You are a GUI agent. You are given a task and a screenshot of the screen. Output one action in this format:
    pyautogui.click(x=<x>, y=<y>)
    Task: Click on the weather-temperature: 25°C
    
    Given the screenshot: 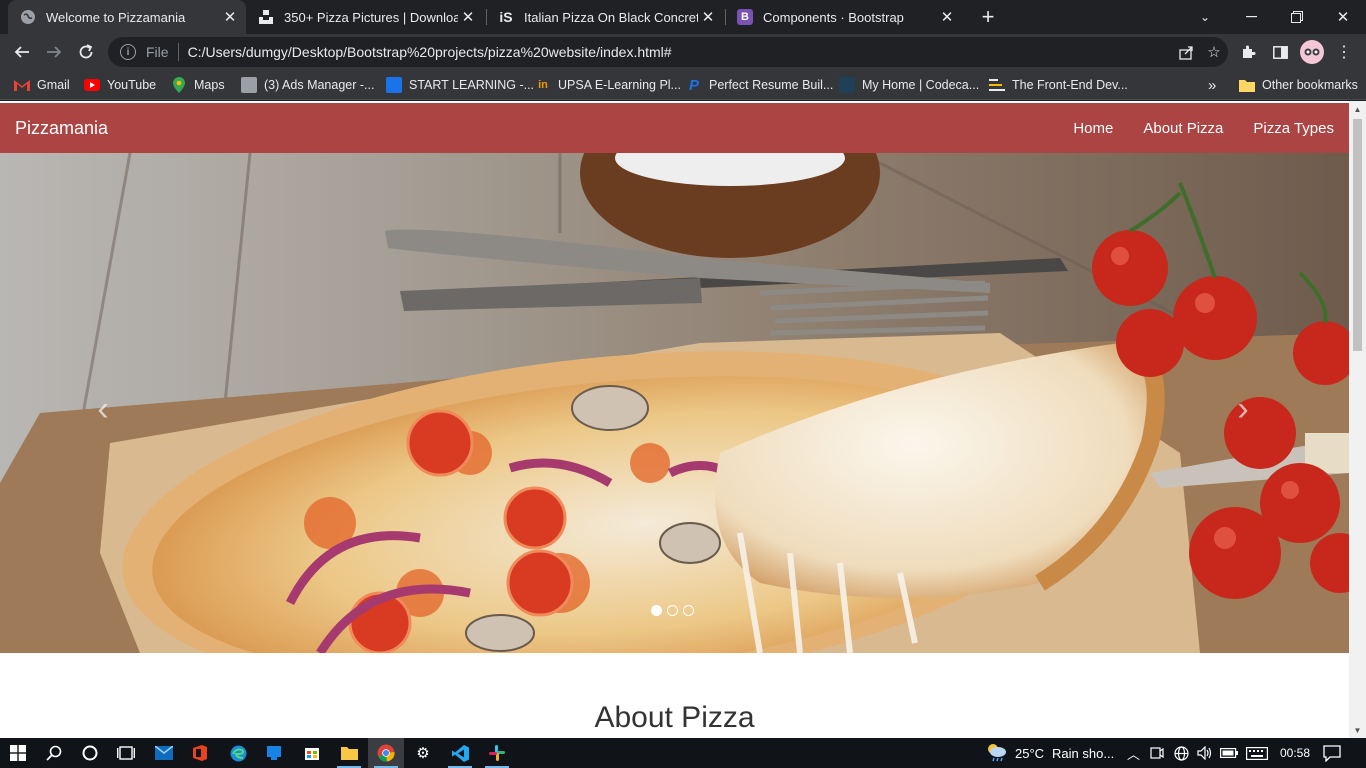 What is the action you would take?
    pyautogui.click(x=1030, y=753)
    